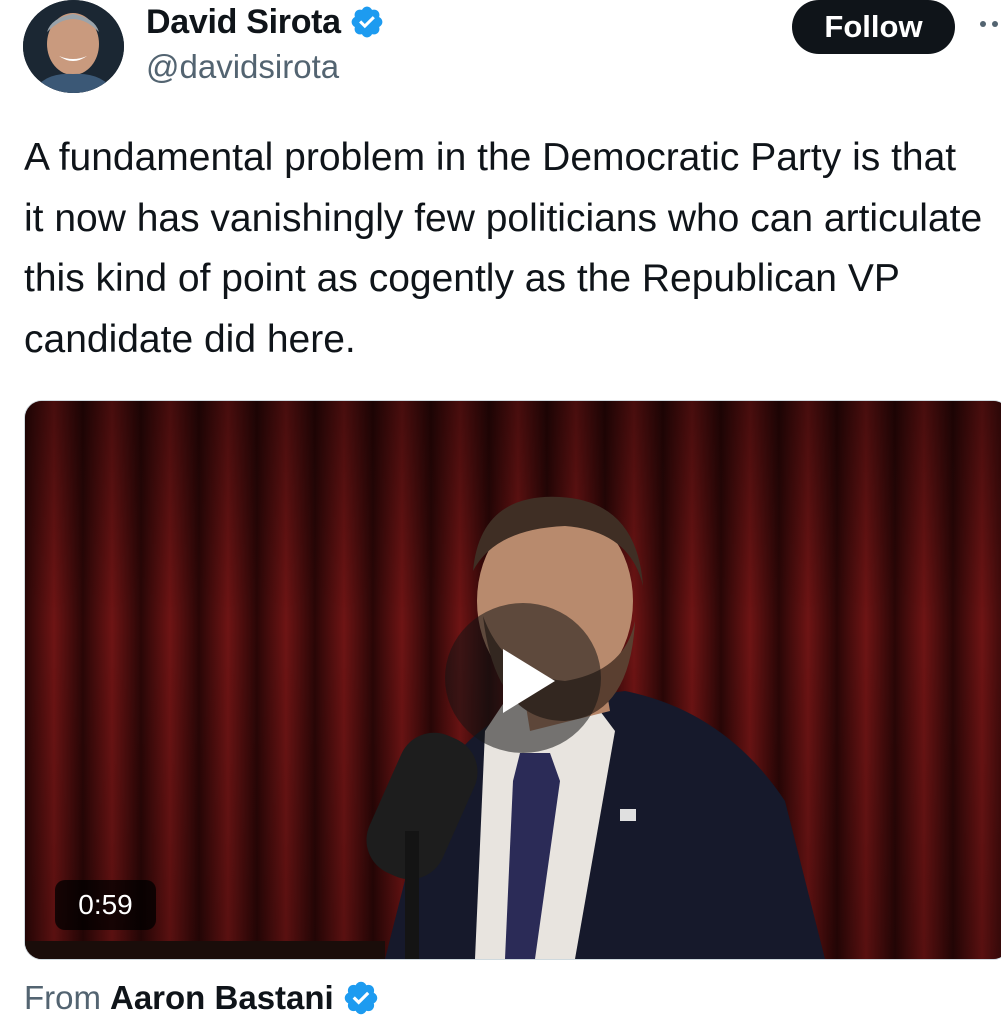  What do you see at coordinates (62, 997) in the screenshot?
I see `attribution-prefix: From` at bounding box center [62, 997].